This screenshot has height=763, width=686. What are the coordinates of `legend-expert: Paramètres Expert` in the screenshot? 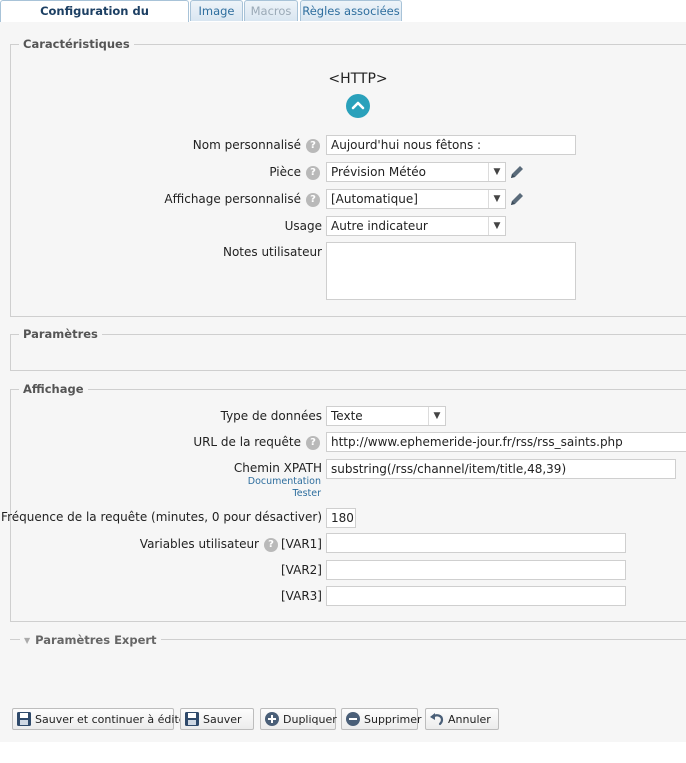 It's located at (96, 640).